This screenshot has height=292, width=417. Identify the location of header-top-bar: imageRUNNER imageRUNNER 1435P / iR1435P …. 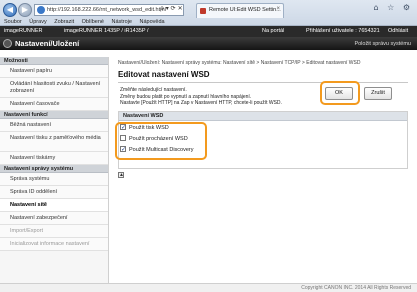
(208, 31).